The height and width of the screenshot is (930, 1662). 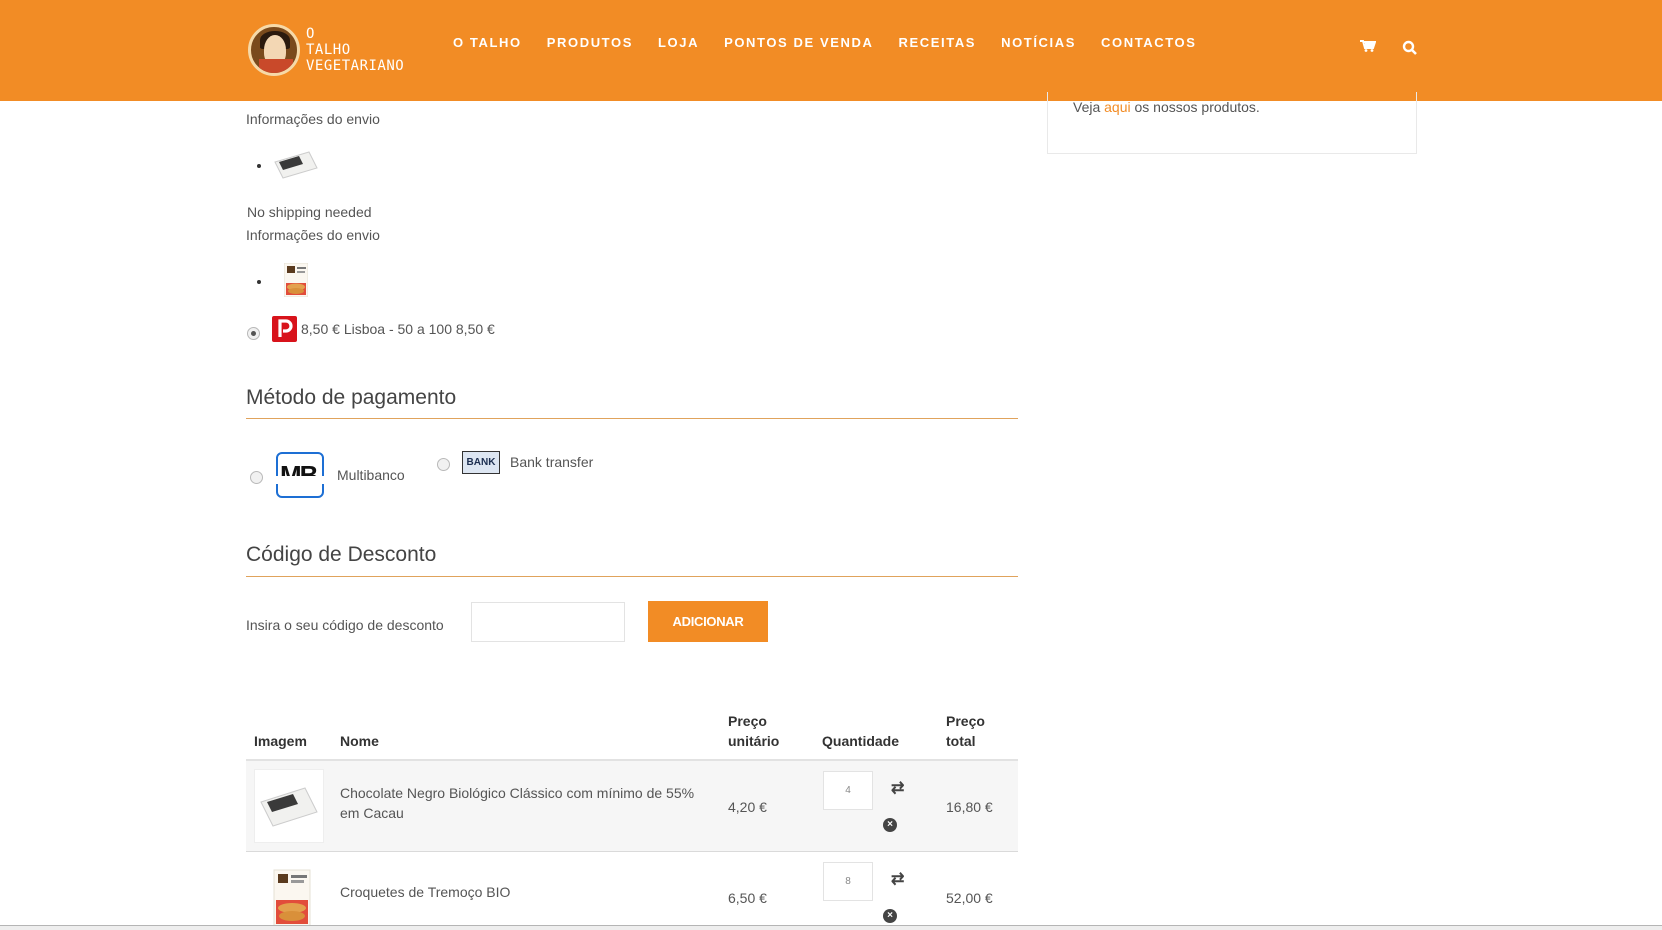 What do you see at coordinates (831, 927) in the screenshot?
I see `taskbar` at bounding box center [831, 927].